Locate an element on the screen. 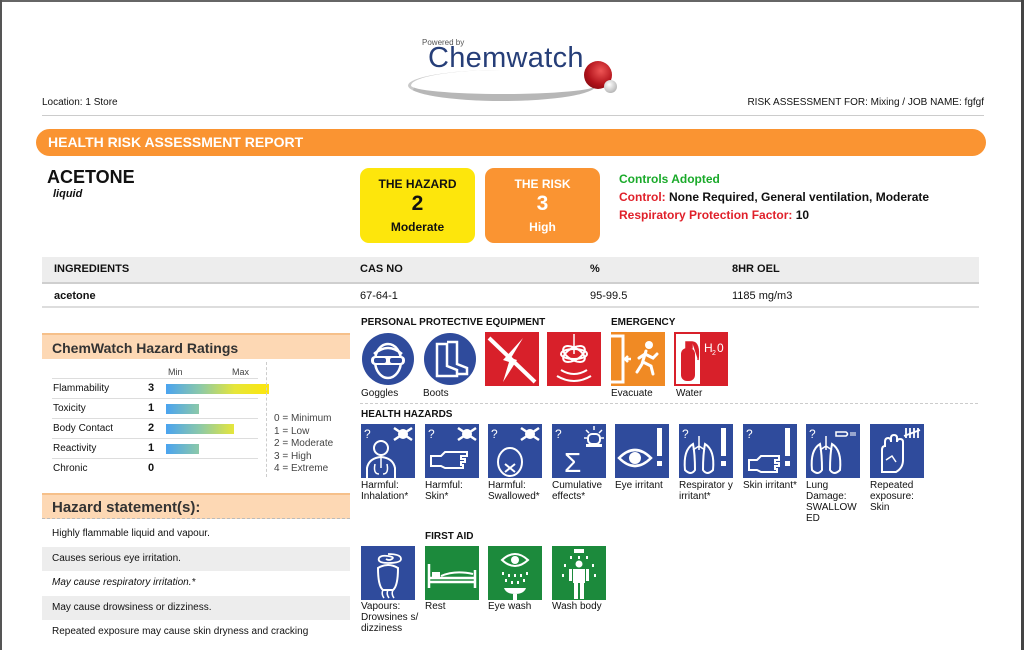 The height and width of the screenshot is (650, 1024). cumulative-effects-icon: ? Σ is located at coordinates (579, 451).